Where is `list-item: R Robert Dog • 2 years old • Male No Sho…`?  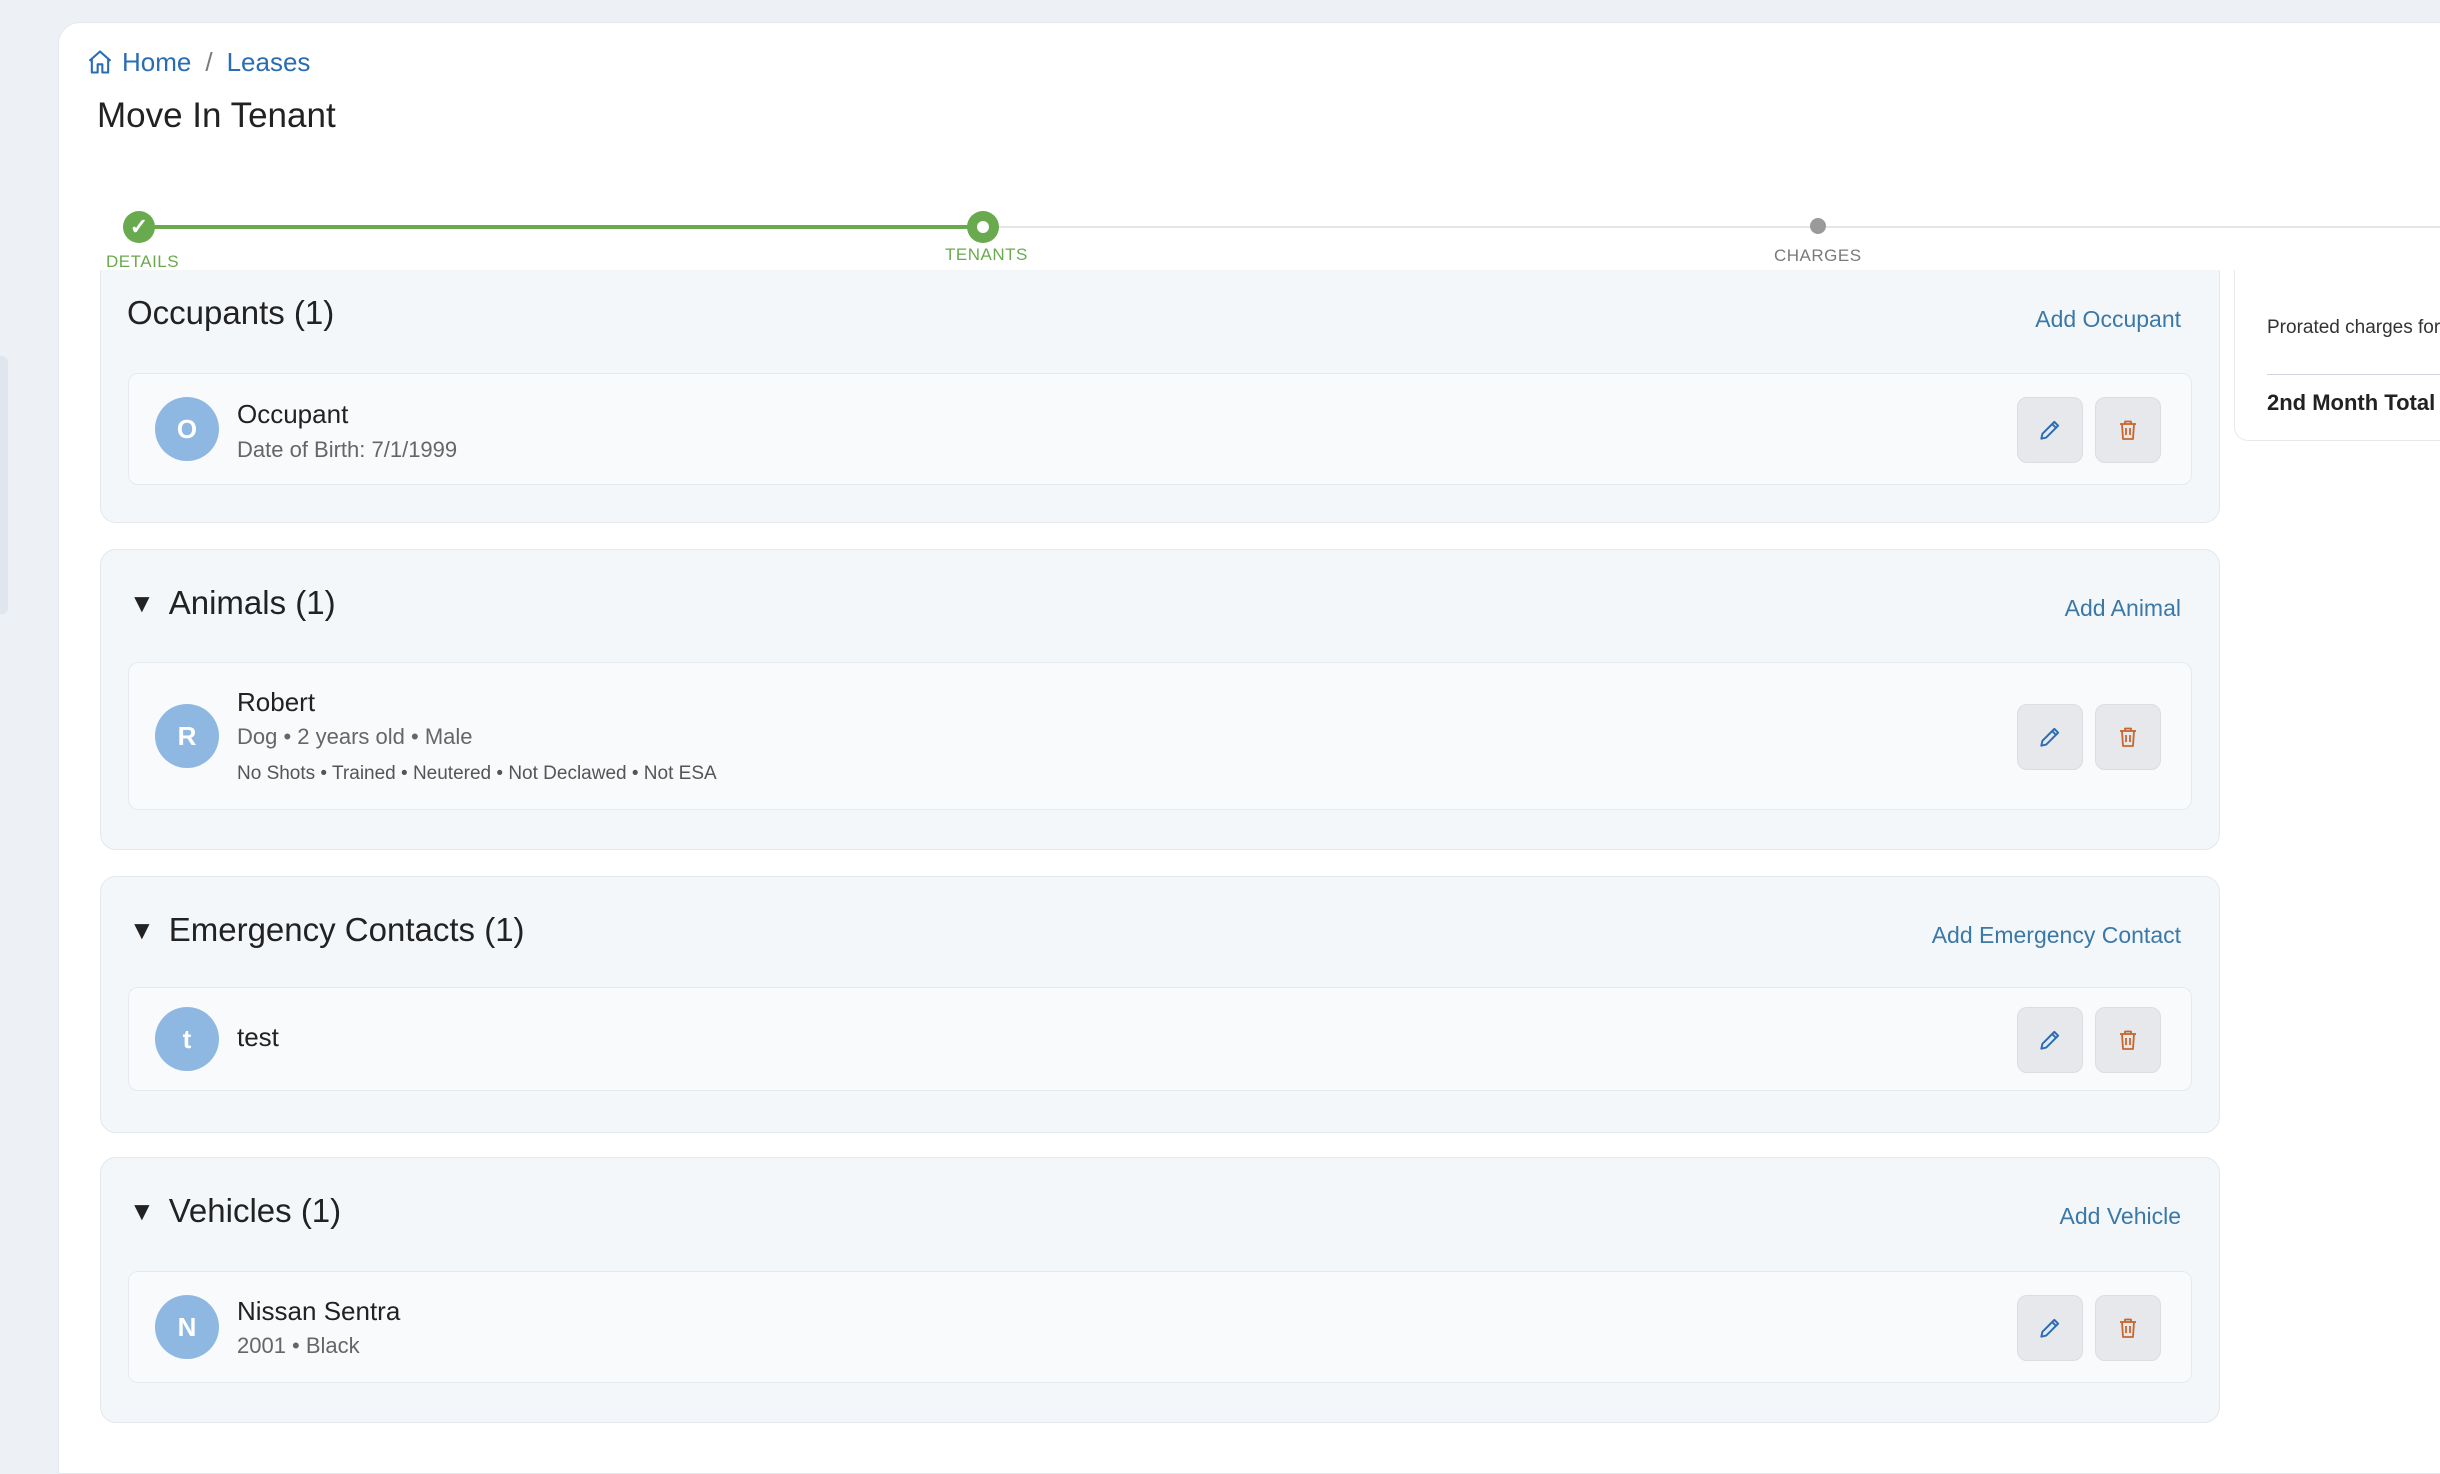 list-item: R Robert Dog • 2 years old • Male No Sho… is located at coordinates (1160, 736).